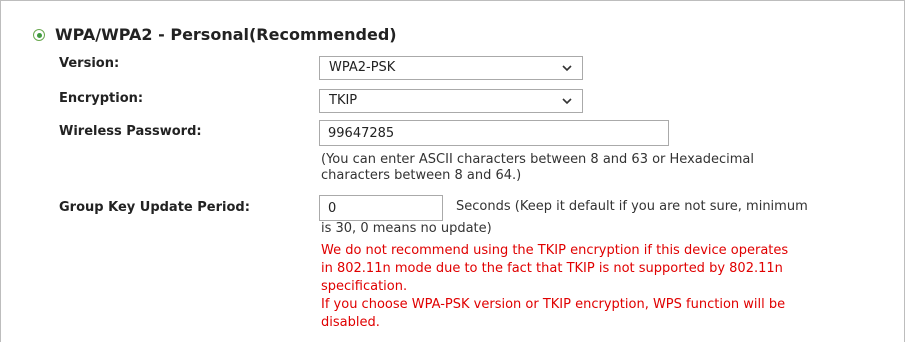 Image resolution: width=907 pixels, height=342 pixels. Describe the element at coordinates (130, 131) in the screenshot. I see `wireless-password-label: Wireless Password:` at that location.